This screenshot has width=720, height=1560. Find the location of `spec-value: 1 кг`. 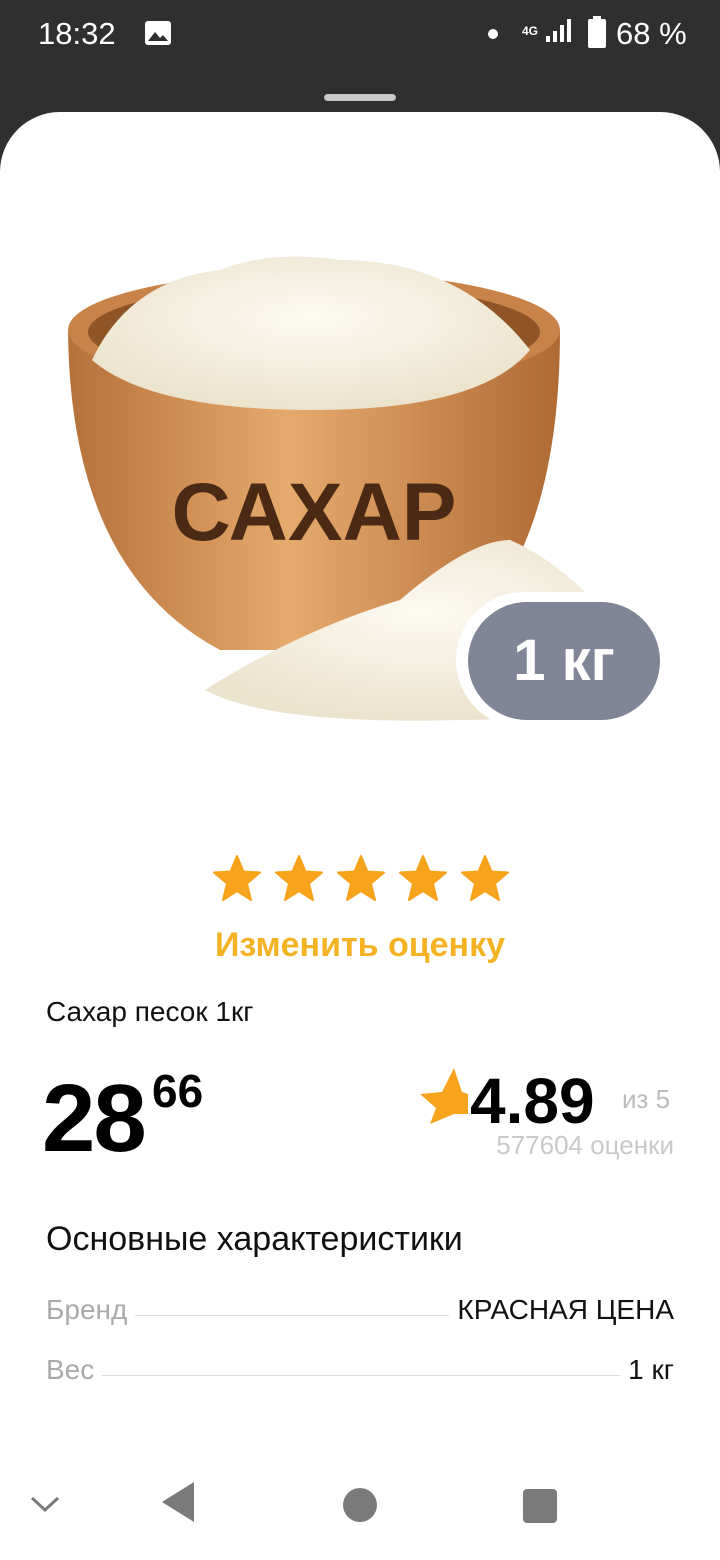

spec-value: 1 кг is located at coordinates (651, 1369).